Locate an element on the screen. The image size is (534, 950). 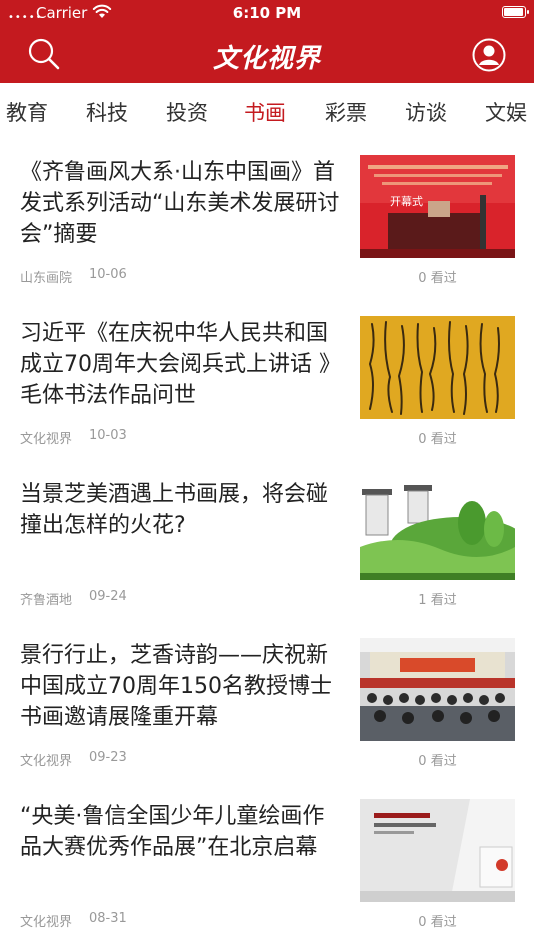
battery-icon is located at coordinates (515, 12).